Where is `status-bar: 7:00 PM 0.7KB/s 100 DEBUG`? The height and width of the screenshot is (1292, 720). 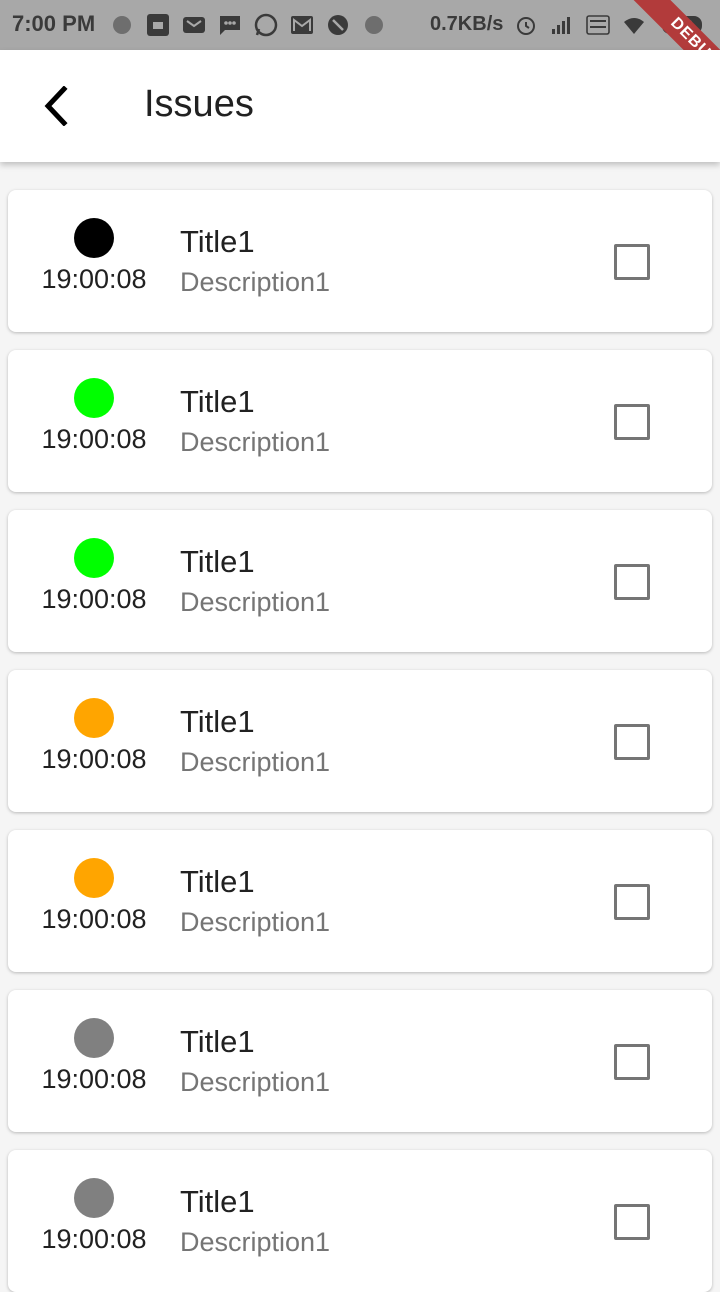 status-bar: 7:00 PM 0.7KB/s 100 DEBUG is located at coordinates (360, 56).